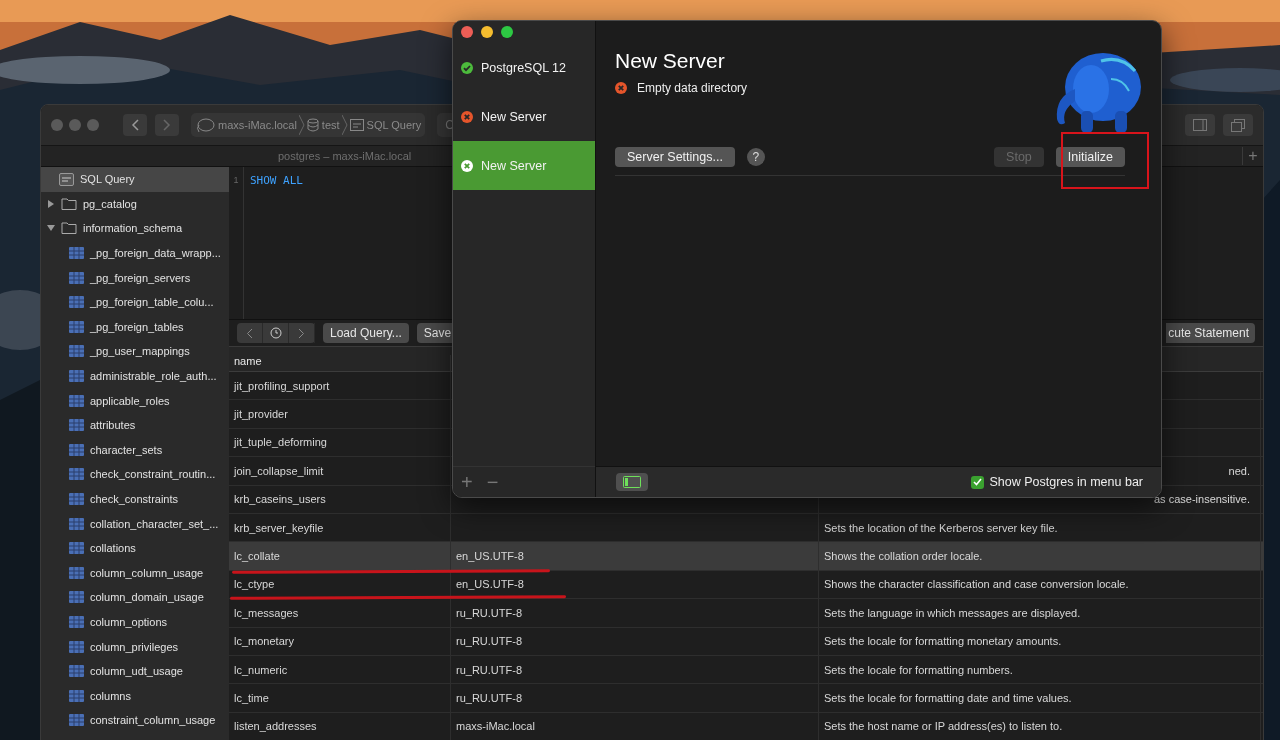 This screenshot has height=740, width=1280. I want to click on sidebar-item: check_constraints, so click(135, 499).